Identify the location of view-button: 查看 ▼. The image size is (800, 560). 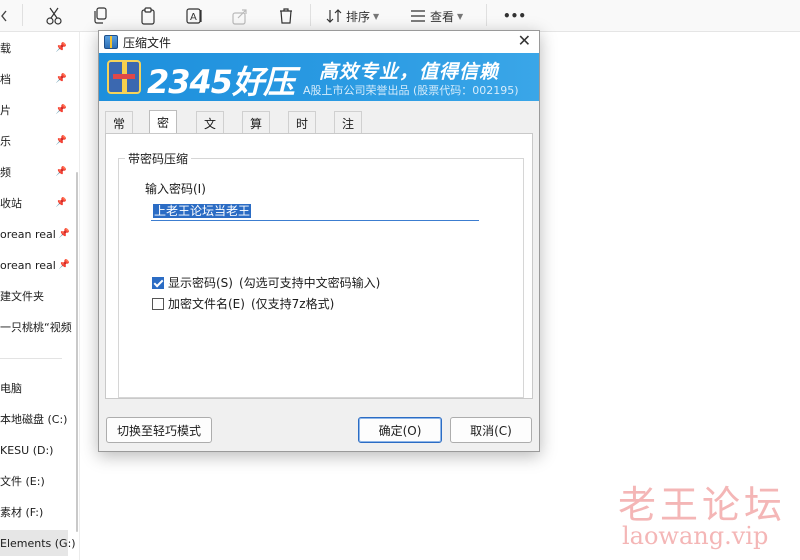
(436, 16).